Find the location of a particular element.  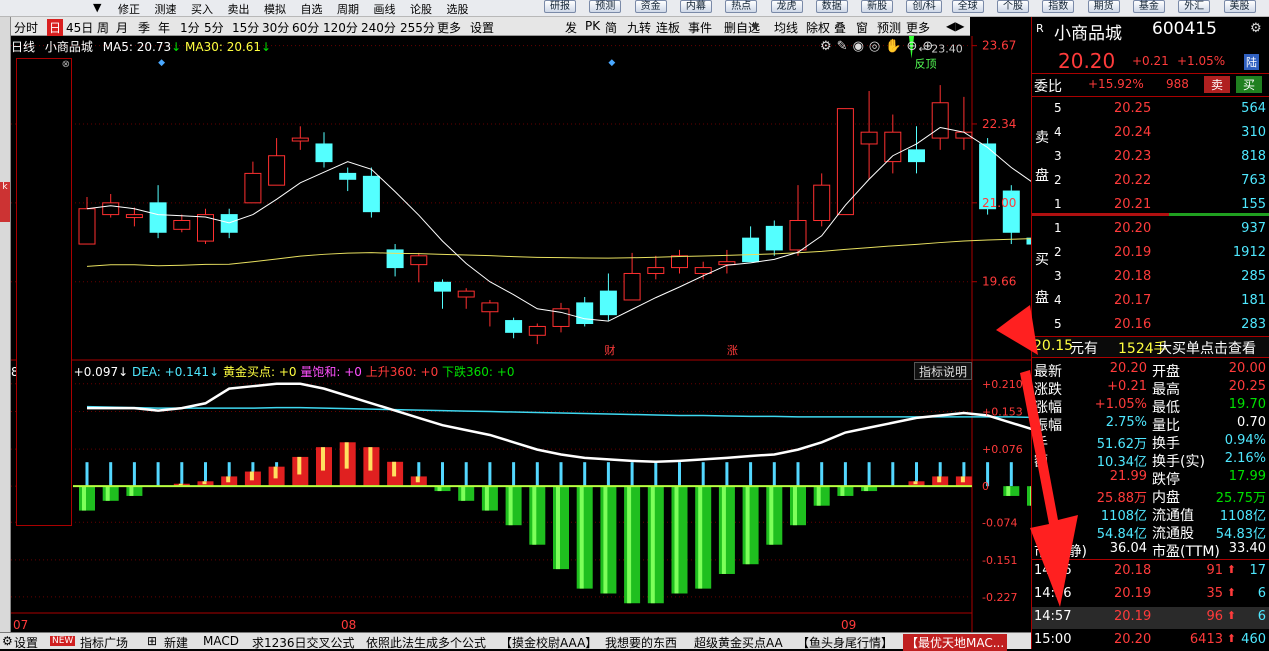

tool-button: 连板 is located at coordinates (668, 27).